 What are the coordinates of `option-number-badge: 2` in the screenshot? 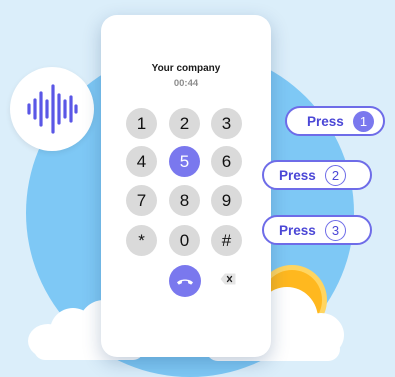 It's located at (335, 175).